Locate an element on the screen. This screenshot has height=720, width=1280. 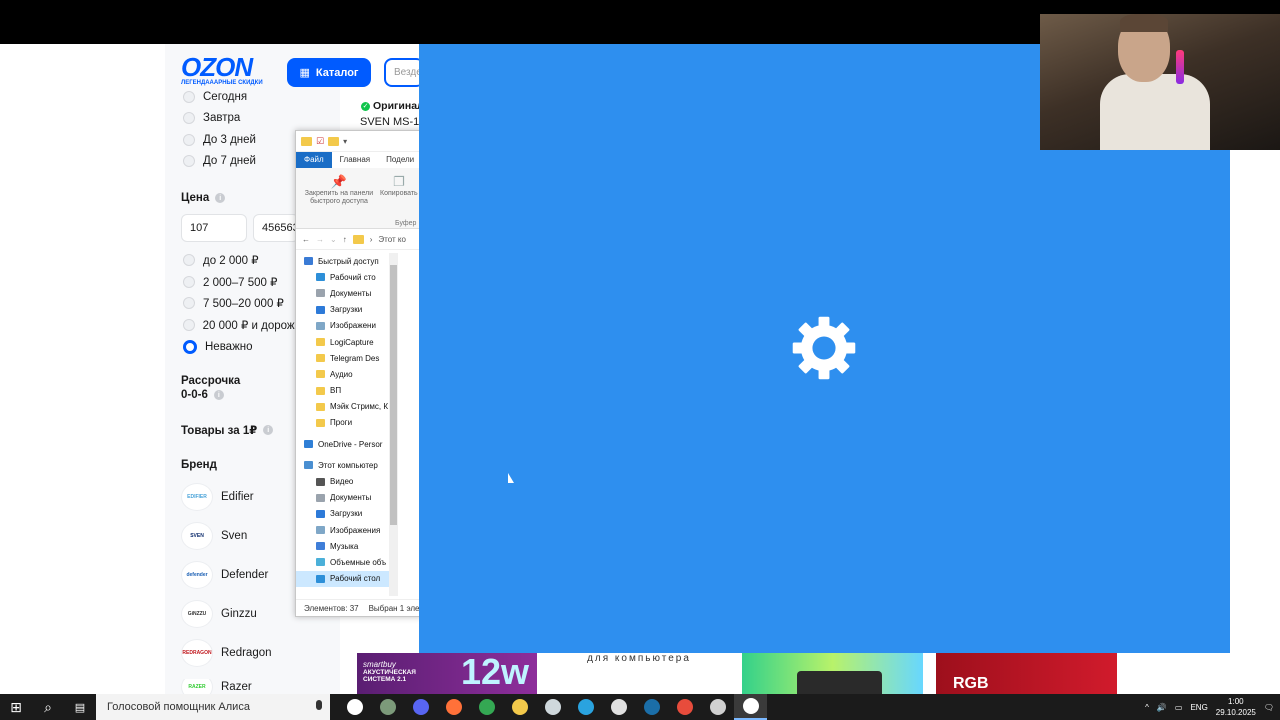
brand-option: GiNZZU Ginzzu is located at coordinates (219, 614).